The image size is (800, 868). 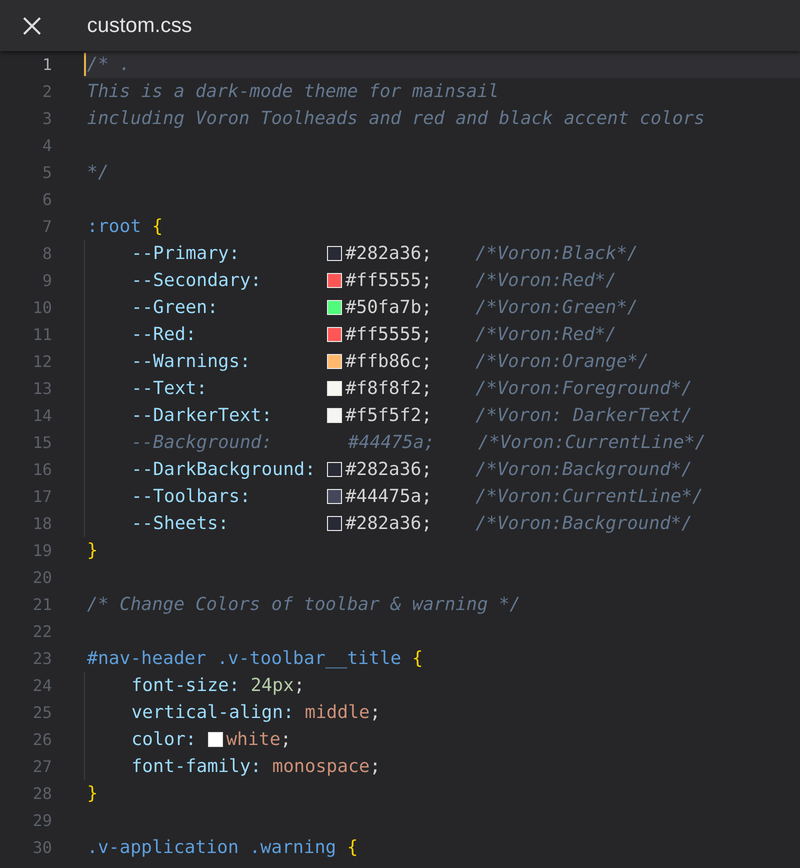 What do you see at coordinates (244, 658) in the screenshot?
I see `css-selector: #nav-header .v-toolbar__title` at bounding box center [244, 658].